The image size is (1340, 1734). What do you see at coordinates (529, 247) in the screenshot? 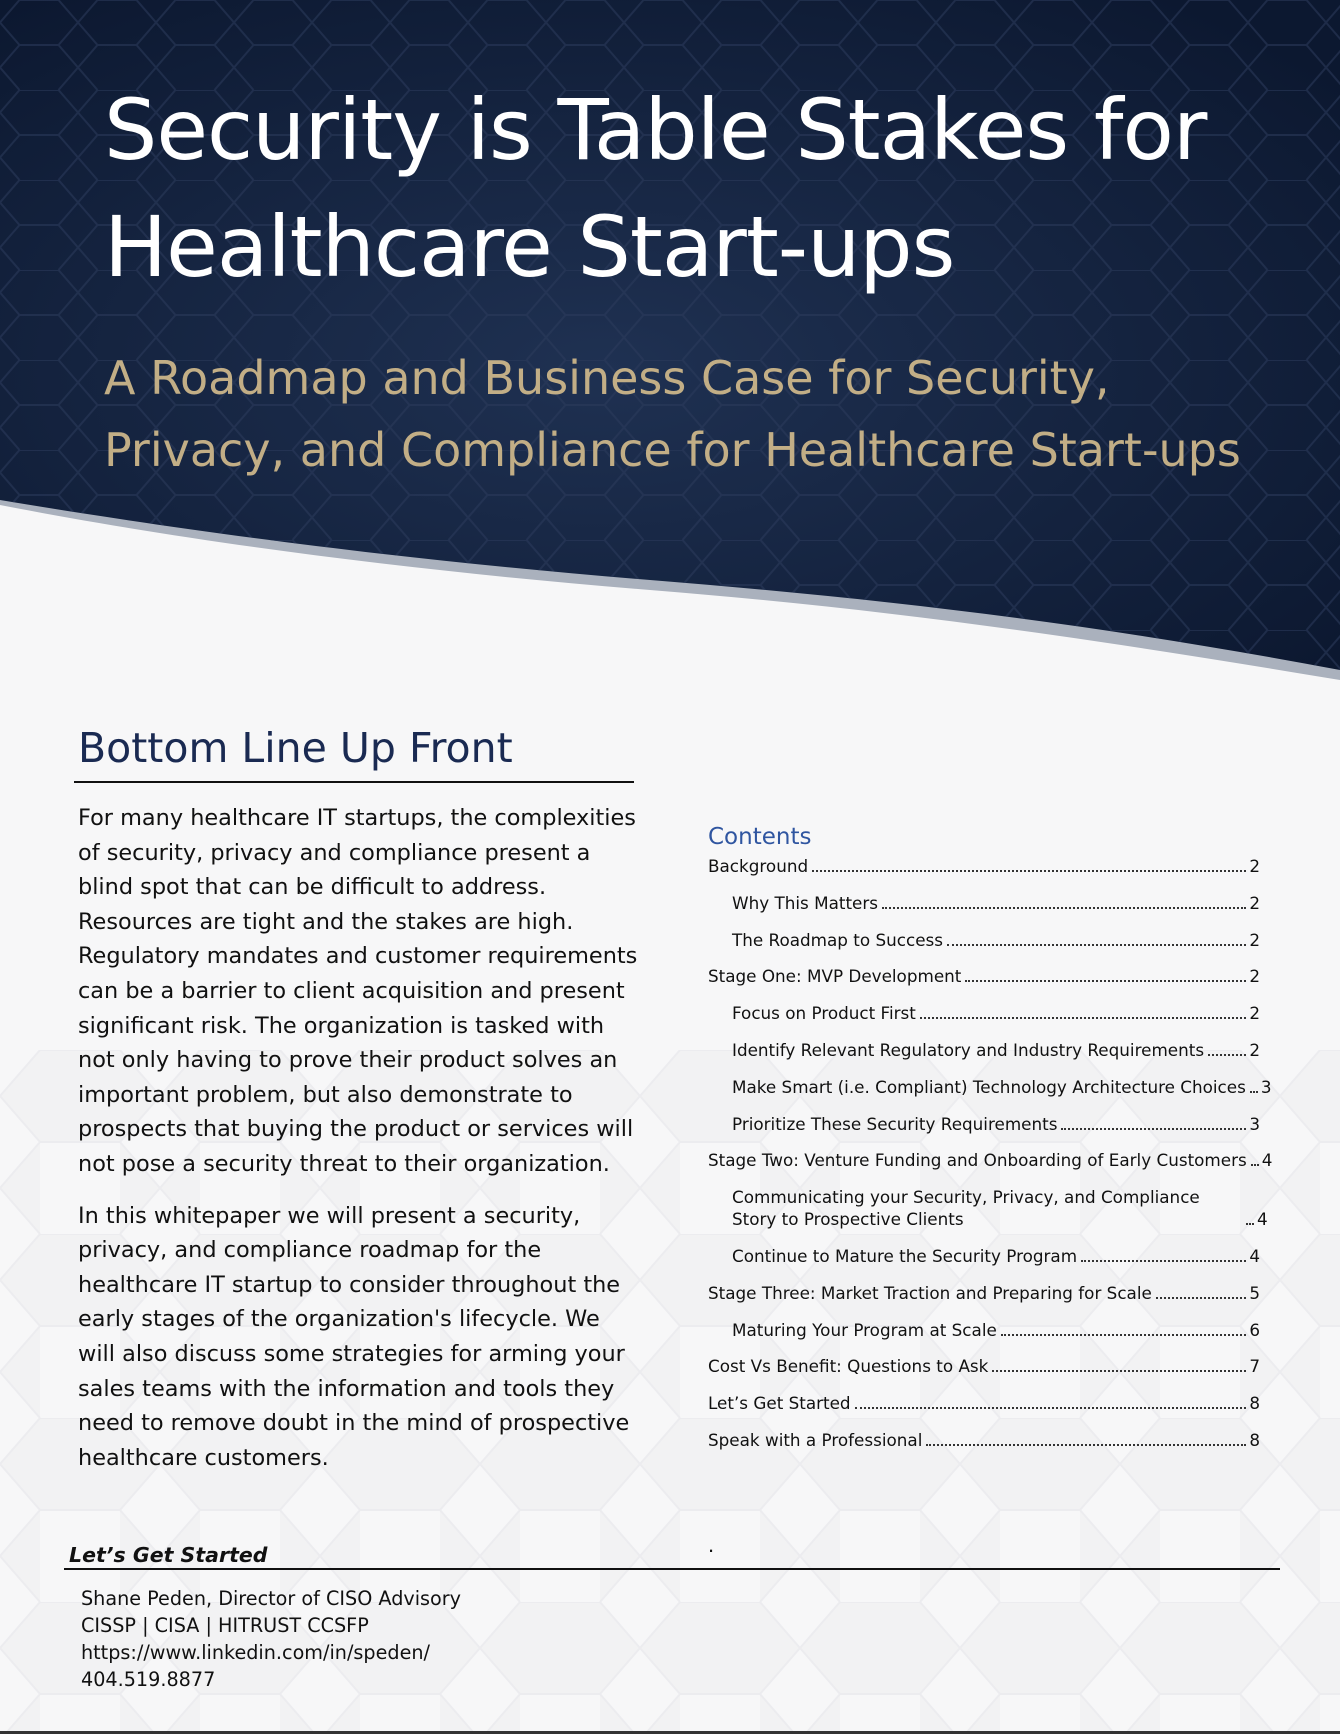
I see `title-line-2: Healthcare Start-ups` at bounding box center [529, 247].